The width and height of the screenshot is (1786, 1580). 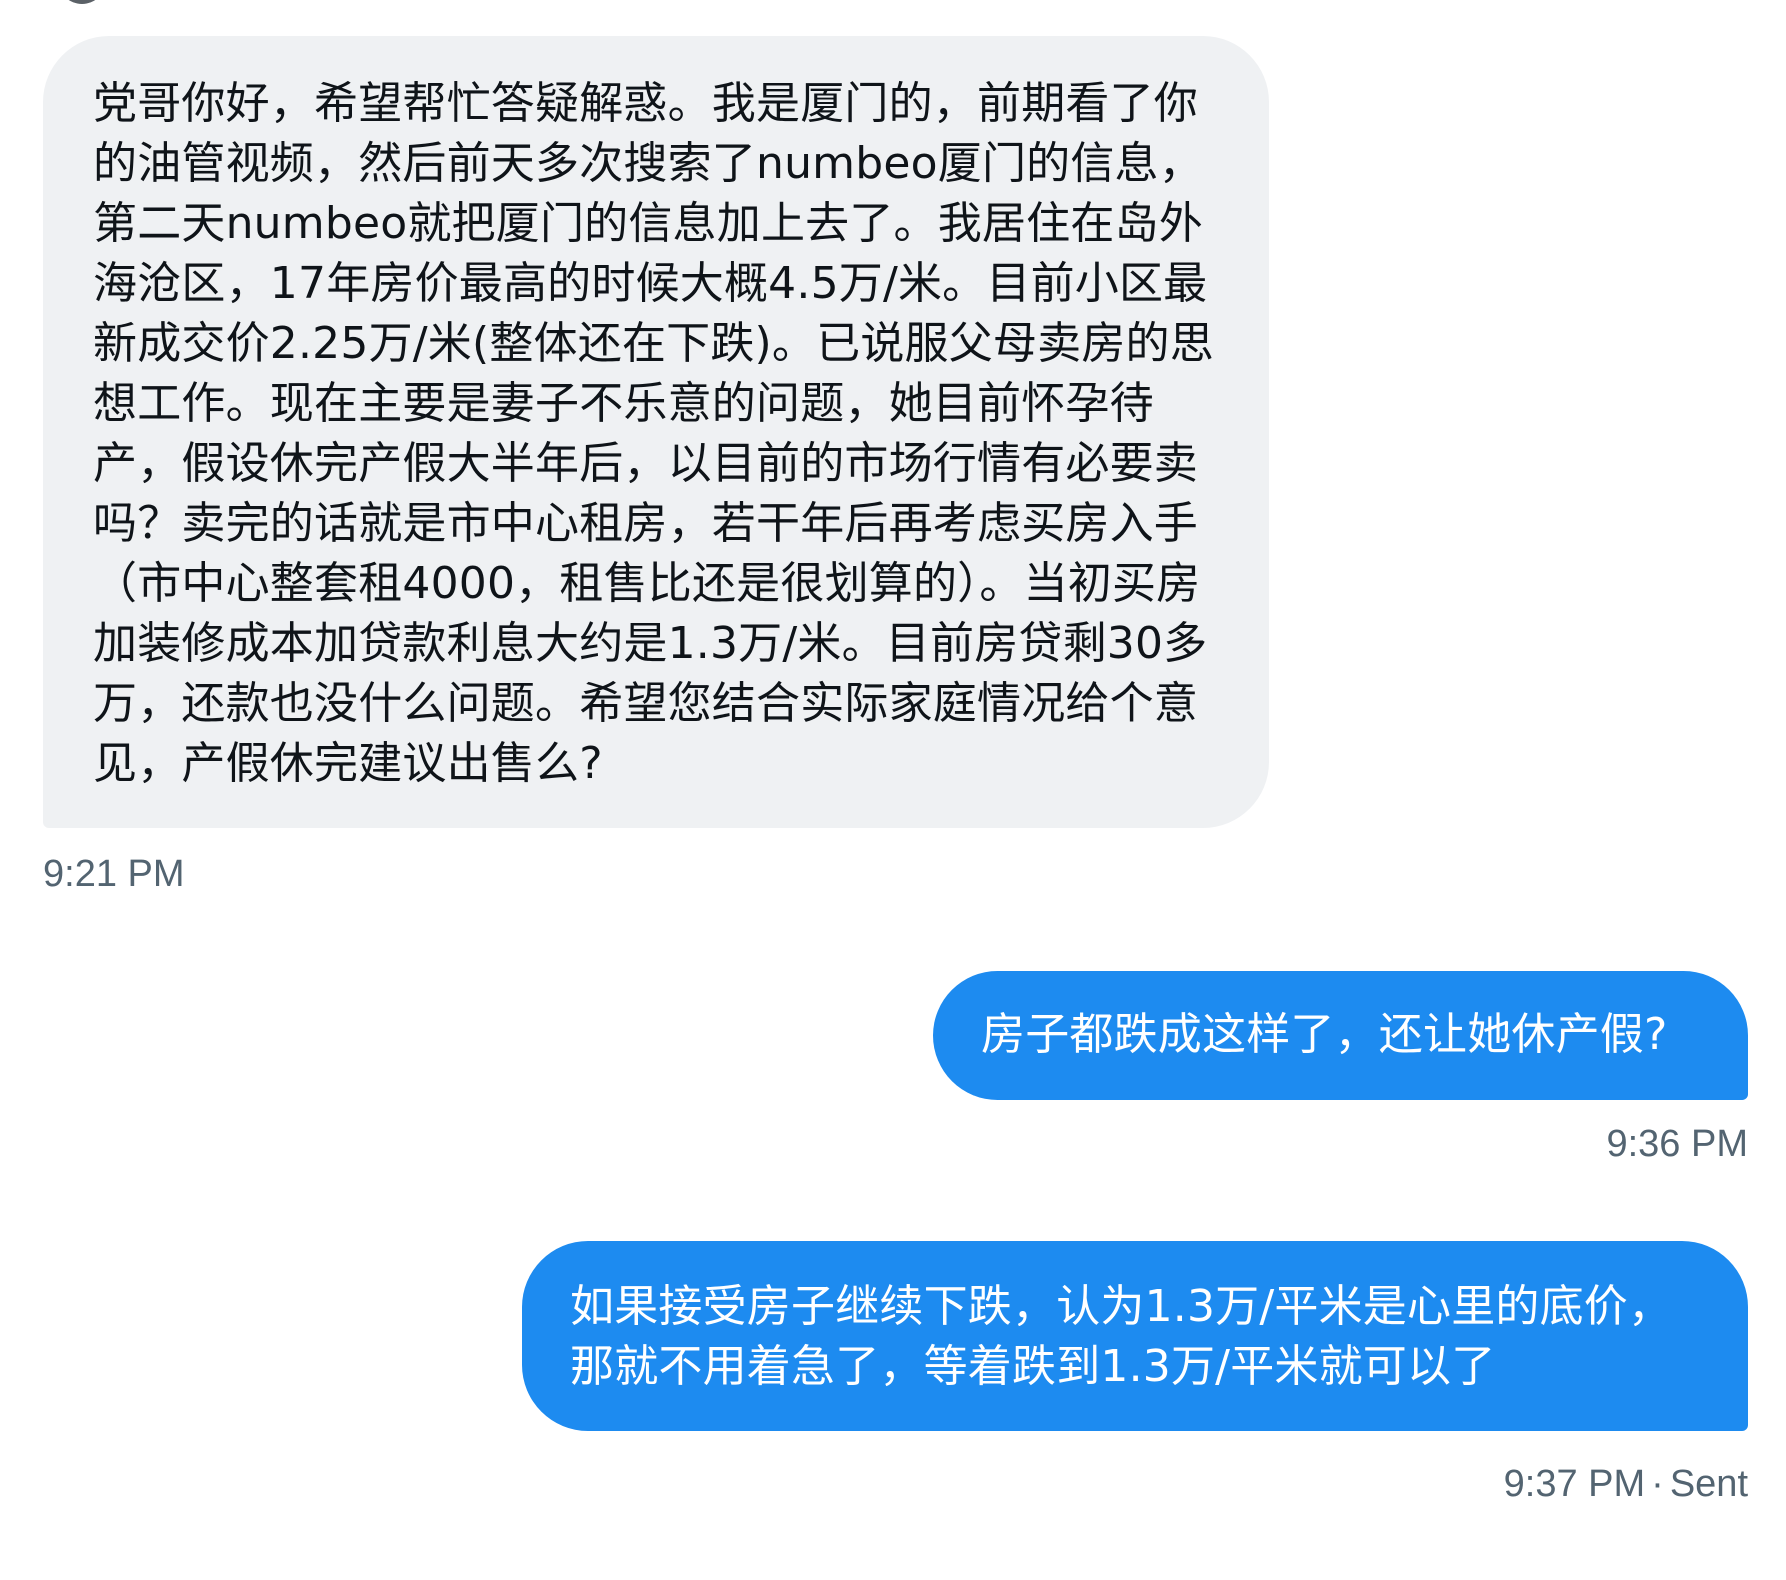 I want to click on message-timestamp: 9:36 PM, so click(x=1677, y=1144).